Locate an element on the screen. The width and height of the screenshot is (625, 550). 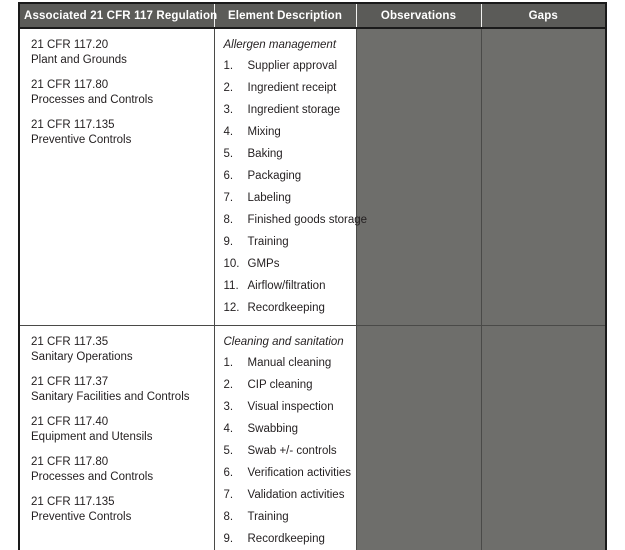
column-header-regulation: Associated 21 CFR 117 Regulation is located at coordinates (117, 15).